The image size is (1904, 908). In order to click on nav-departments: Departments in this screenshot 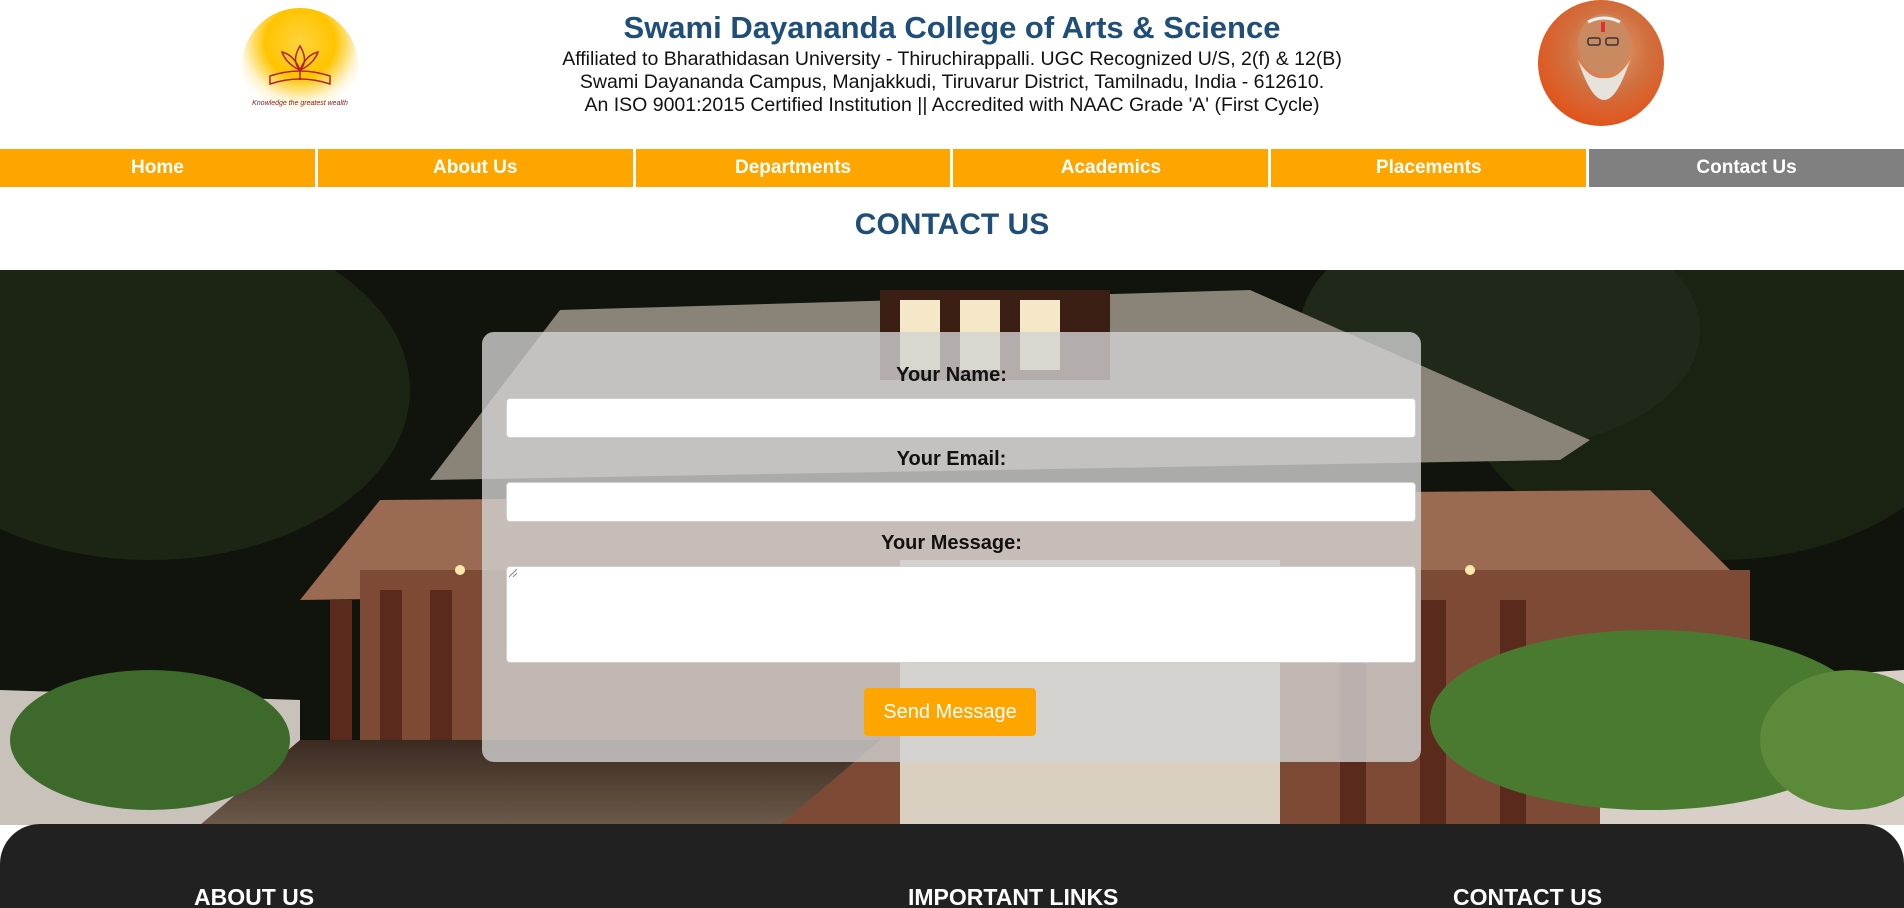, I will do `click(793, 168)`.